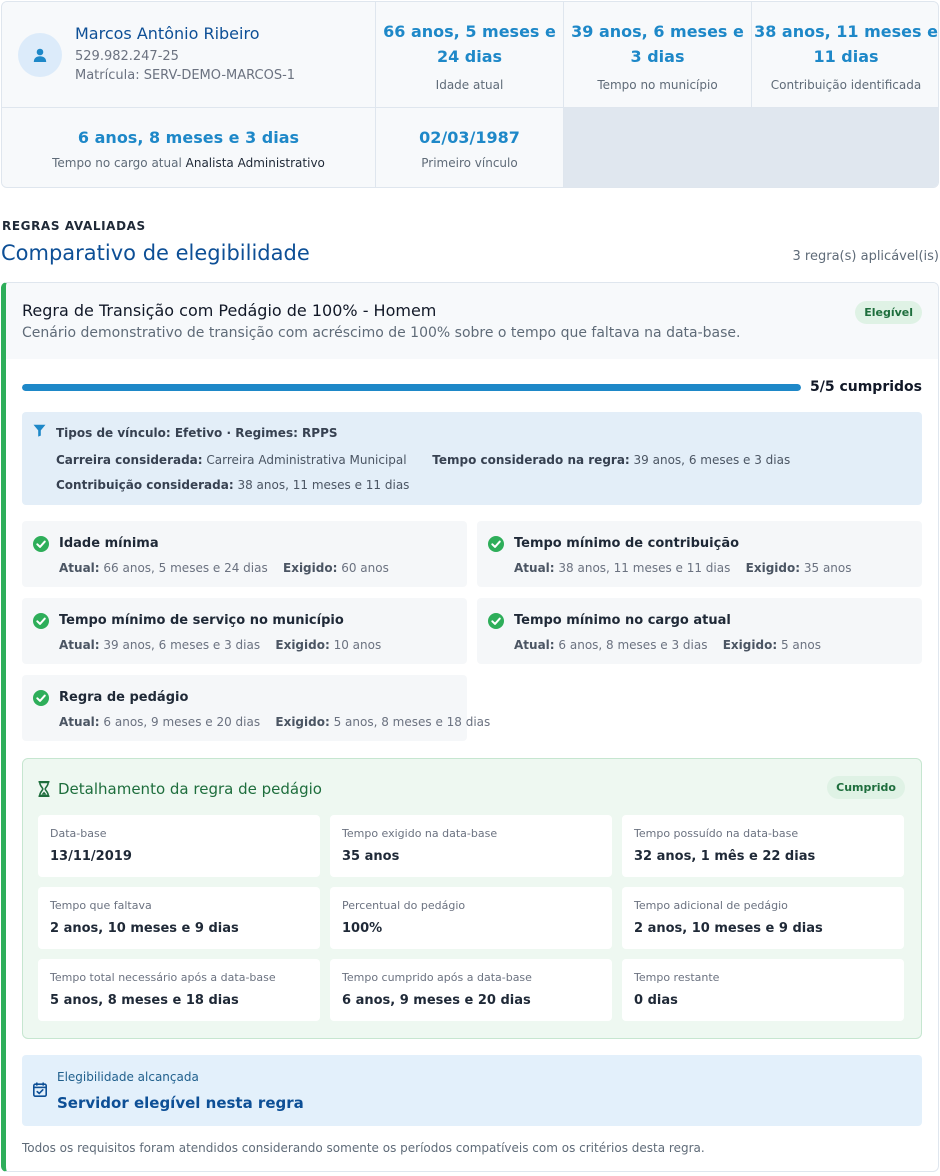 The image size is (940, 1176). Describe the element at coordinates (469, 163) in the screenshot. I see `stat-primeiro-vinculo-label: Primeiro vínculo` at that location.